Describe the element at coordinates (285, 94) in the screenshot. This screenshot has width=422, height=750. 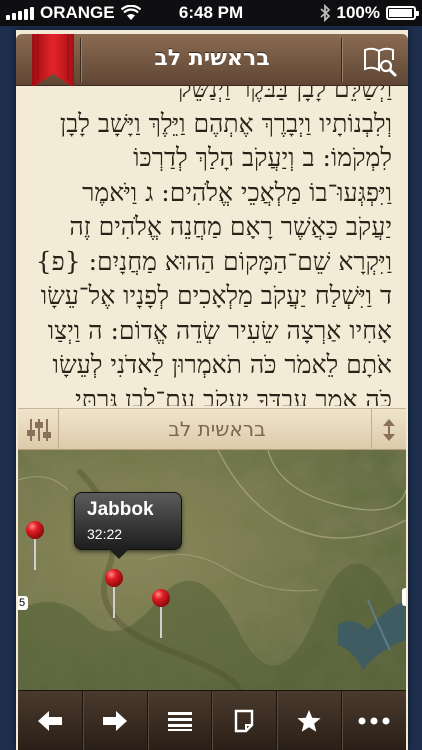
I see `text-line: וַיְשַׁלֵּם לָבָן בַּבֹּקֶר וַיְנַשֵּׁק` at that location.